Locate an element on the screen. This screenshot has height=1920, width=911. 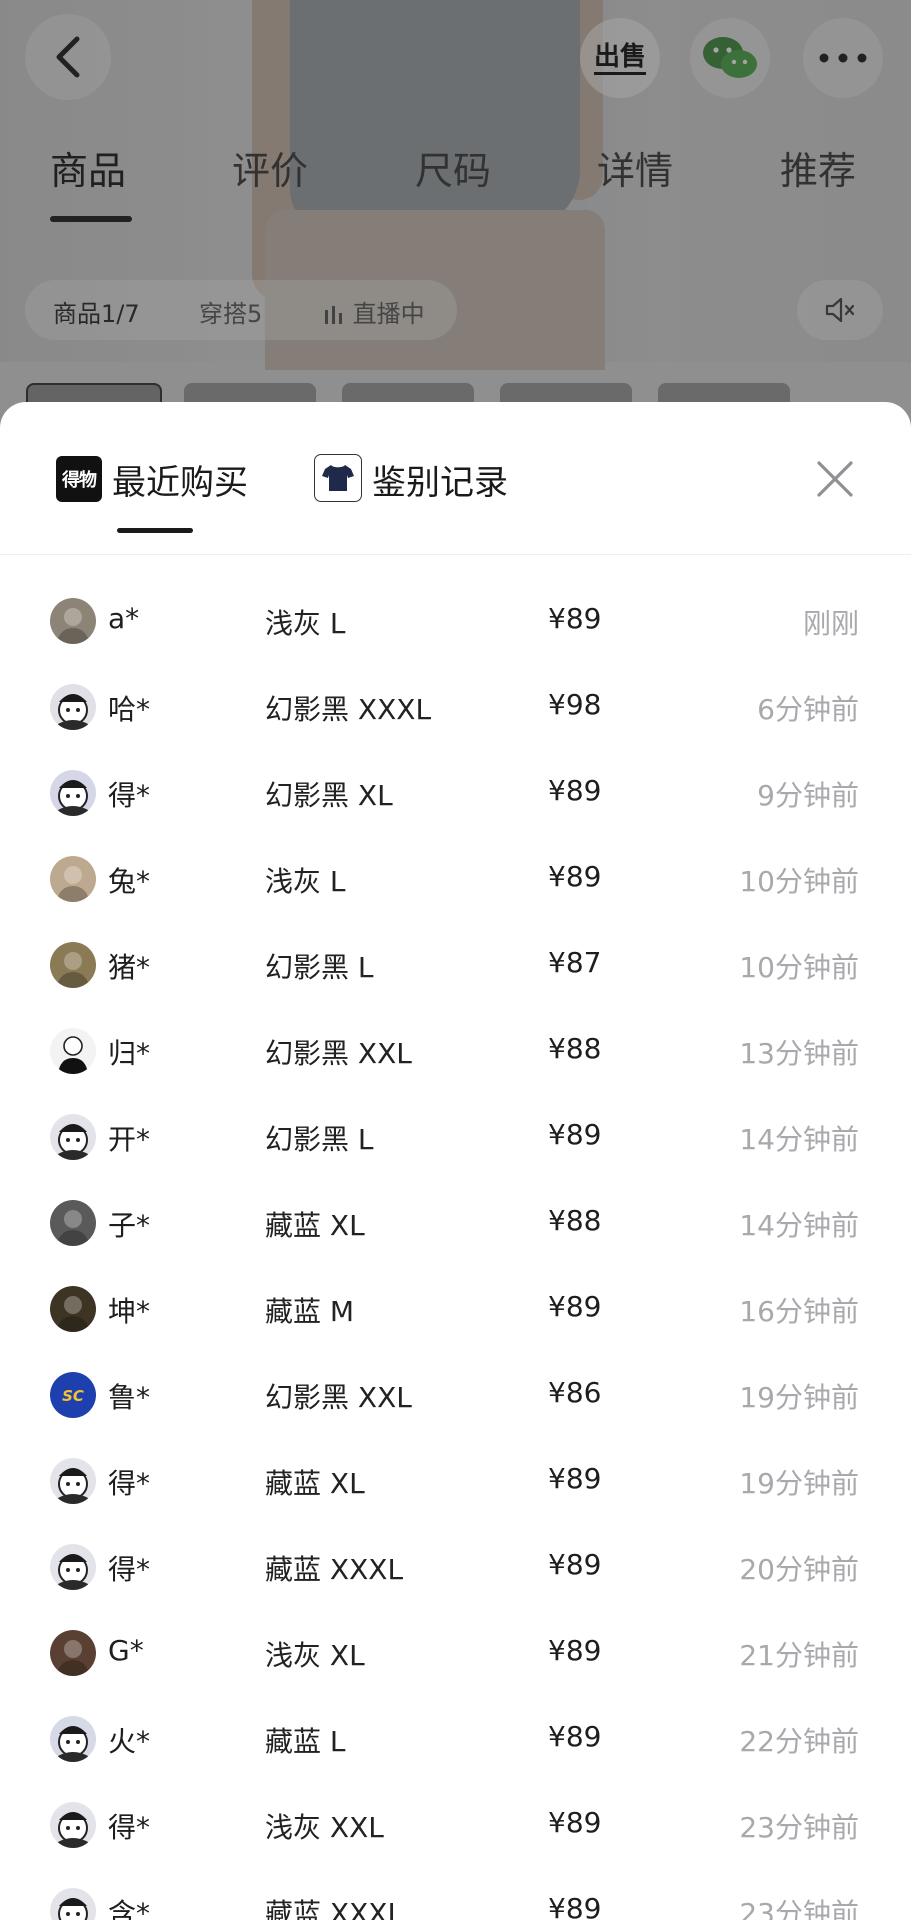
sketch-avatar-icon is located at coordinates (73, 1055).